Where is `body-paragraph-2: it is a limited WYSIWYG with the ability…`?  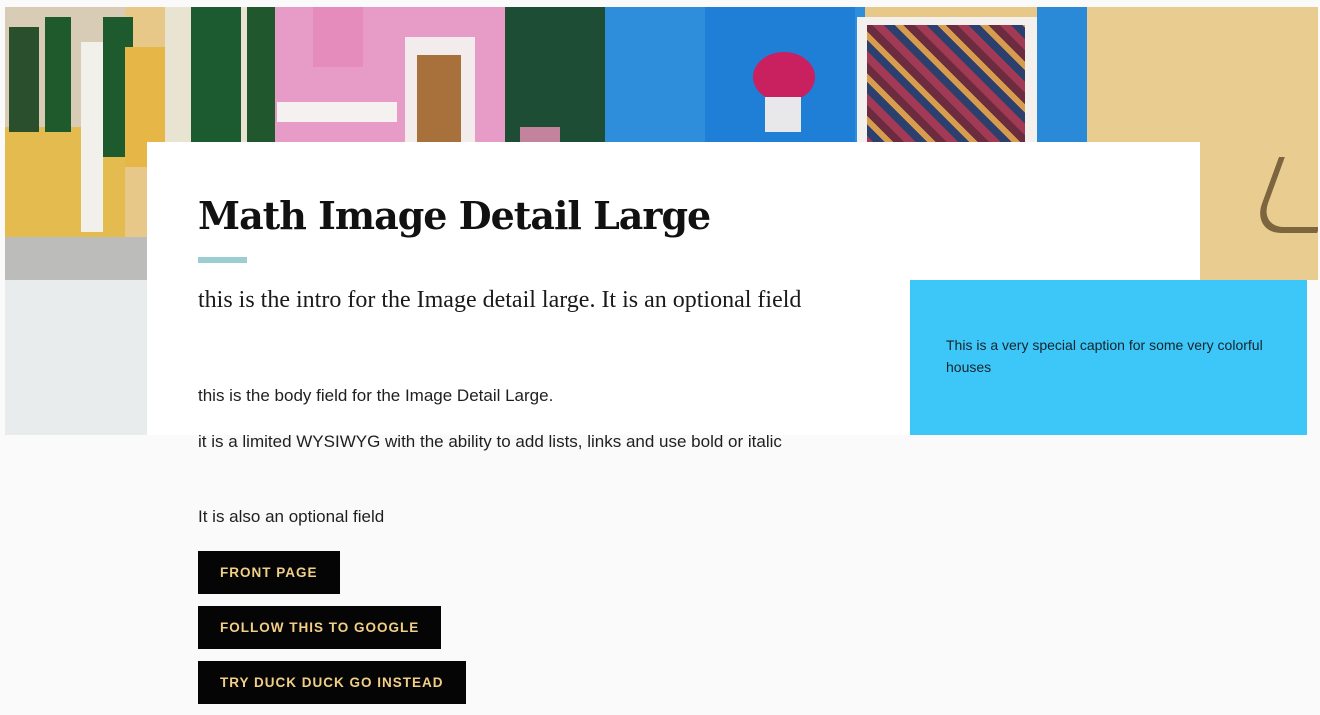 body-paragraph-2: it is a limited WYSIWYG with the ability… is located at coordinates (490, 441).